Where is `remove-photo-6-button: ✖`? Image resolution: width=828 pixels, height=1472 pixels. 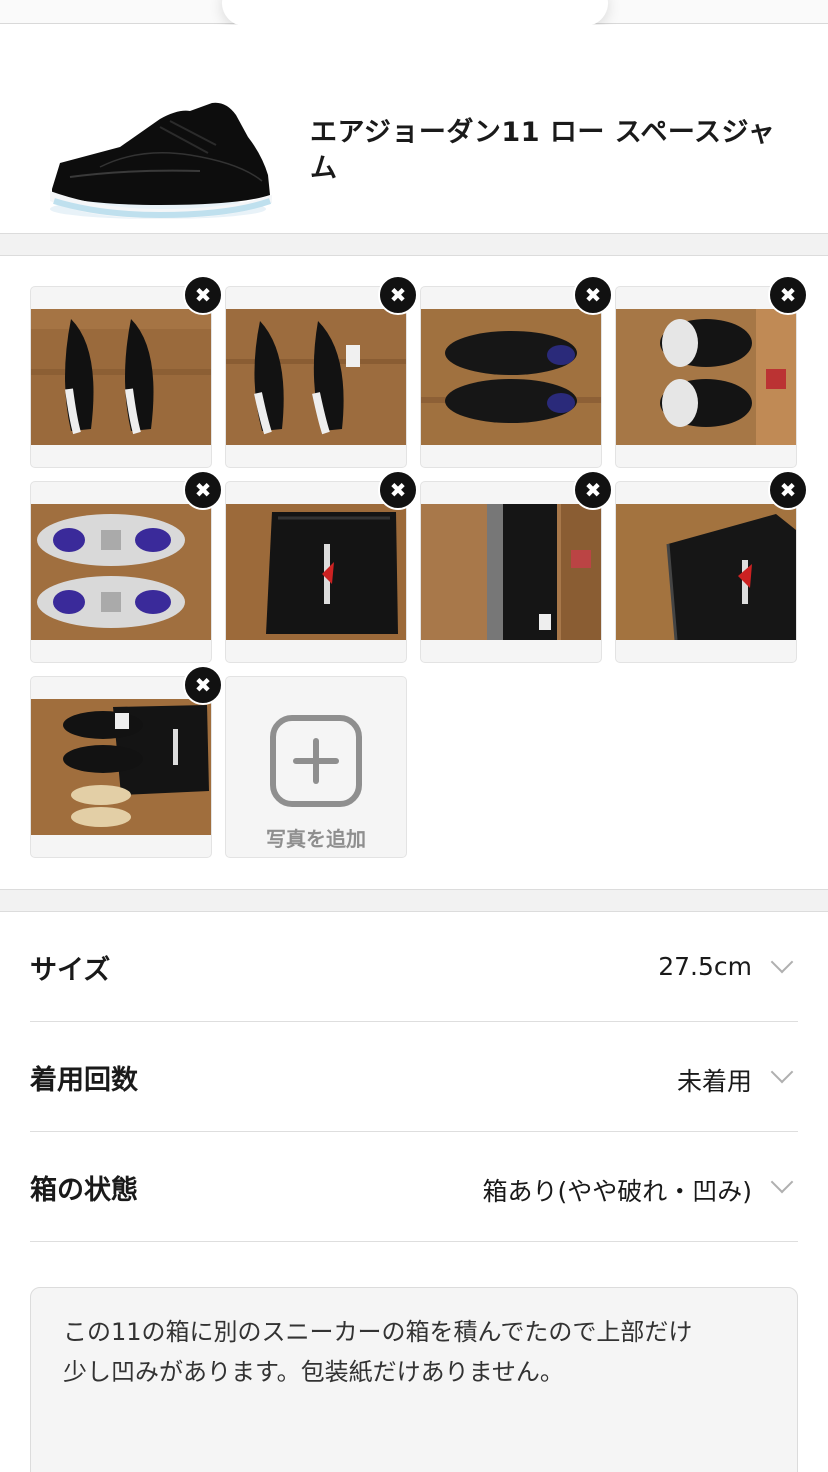
remove-photo-6-button: ✖ is located at coordinates (398, 490).